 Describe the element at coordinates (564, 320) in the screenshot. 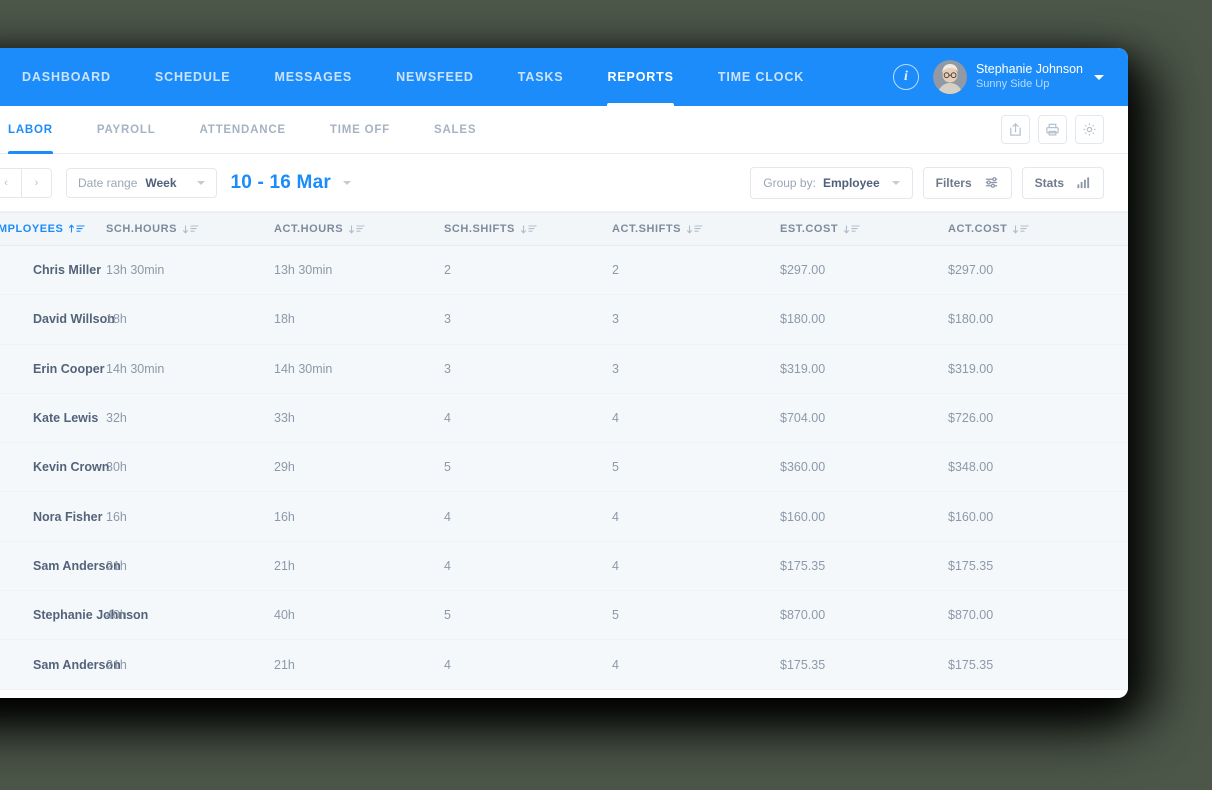

I see `table-row: David Willson 18h 18h 3 3 $180.00 $180.00` at that location.